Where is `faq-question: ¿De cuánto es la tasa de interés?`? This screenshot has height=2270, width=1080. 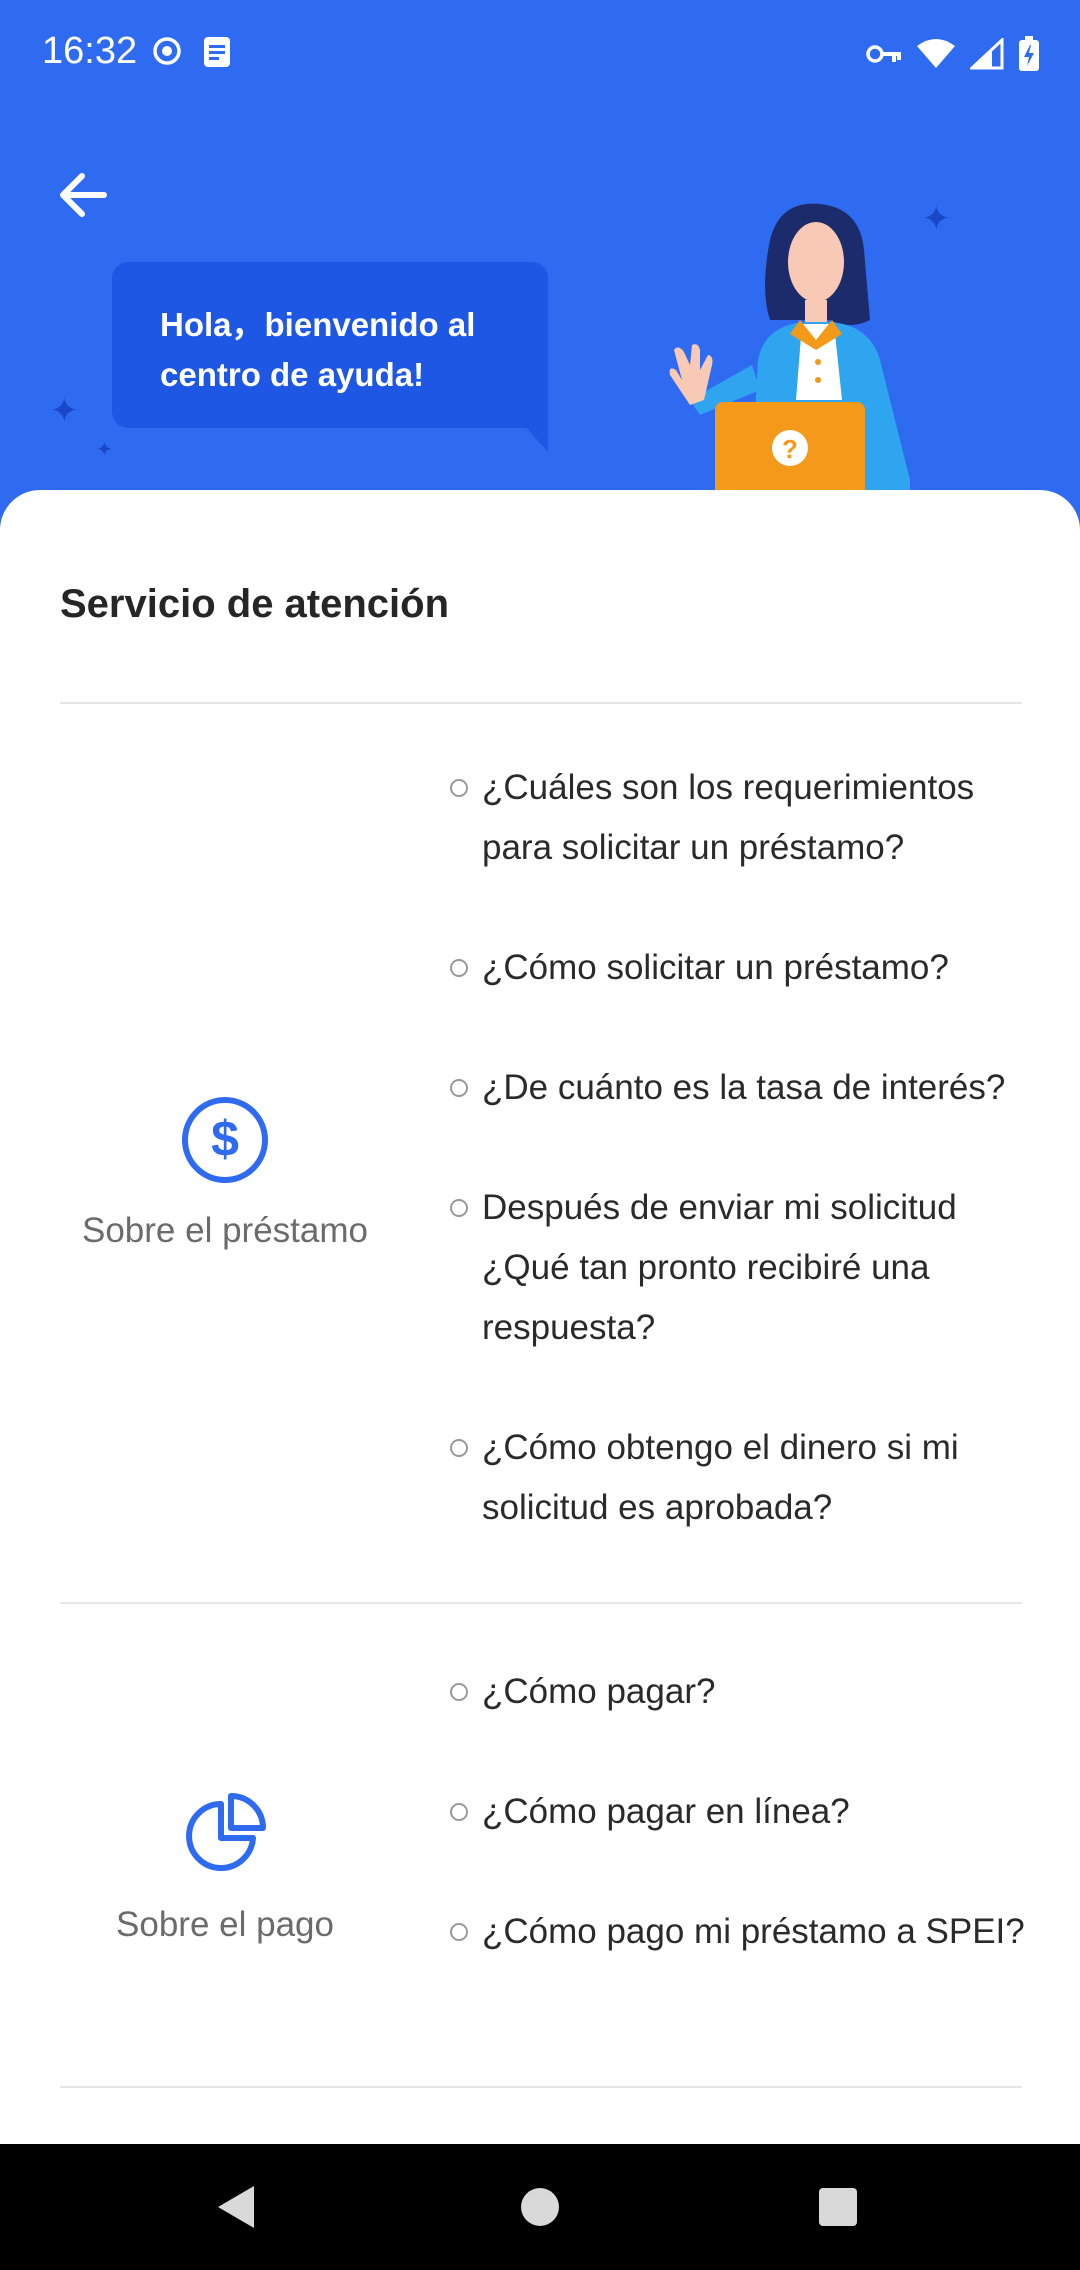
faq-question: ¿De cuánto es la tasa de interés? is located at coordinates (744, 1087).